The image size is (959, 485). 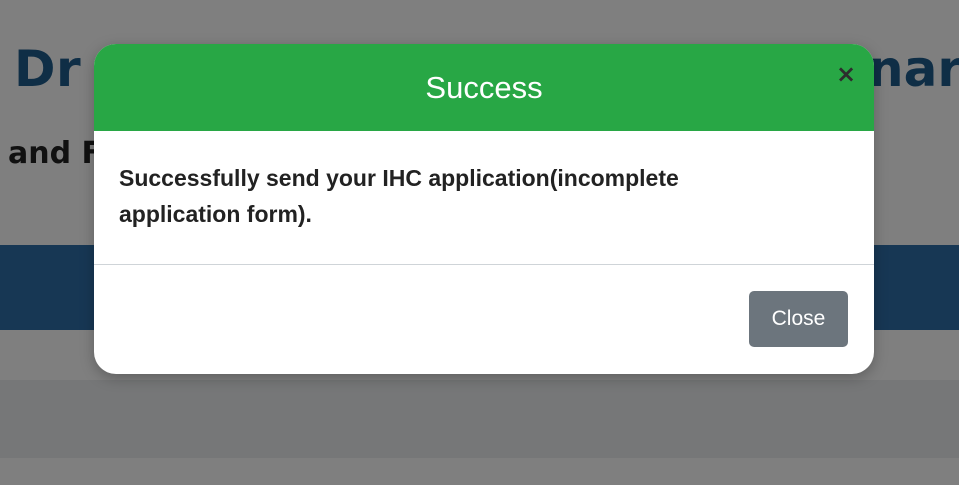 What do you see at coordinates (798, 319) in the screenshot?
I see `close-button: Close` at bounding box center [798, 319].